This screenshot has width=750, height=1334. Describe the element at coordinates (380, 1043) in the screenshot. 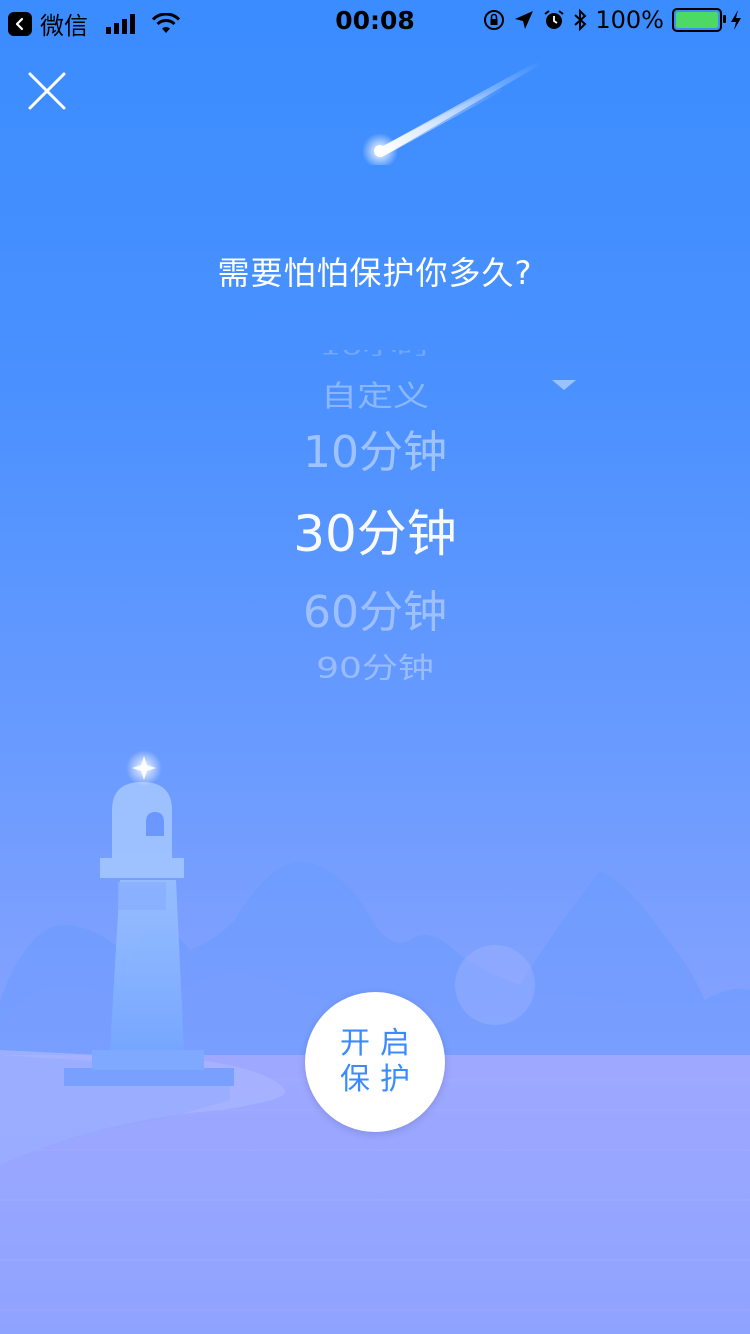

I see `start-button-line1: 开启` at that location.